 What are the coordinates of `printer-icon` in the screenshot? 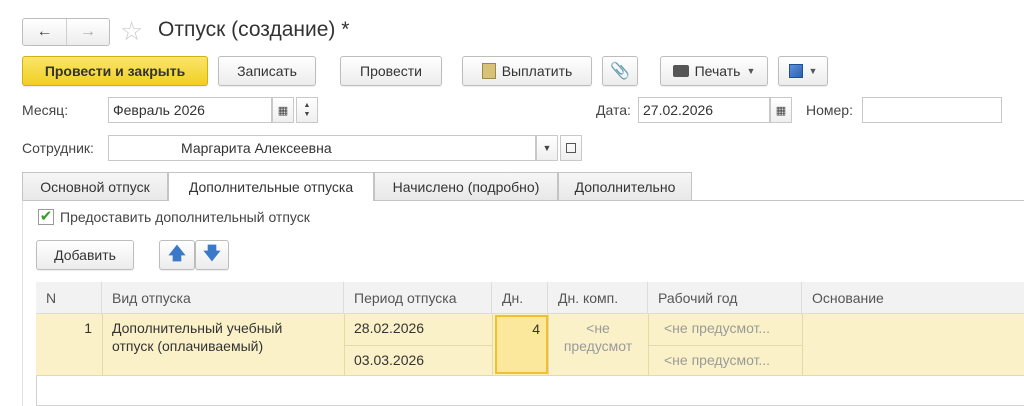 It's located at (680, 71).